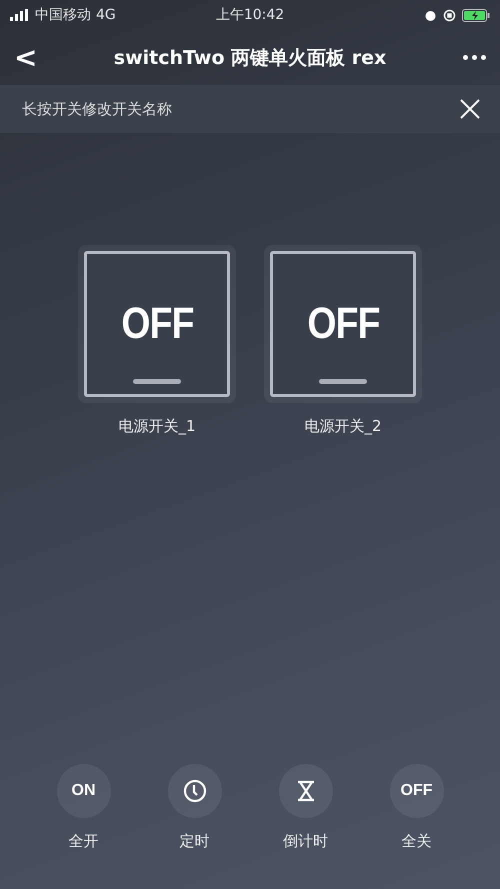 Image resolution: width=500 pixels, height=889 pixels. What do you see at coordinates (417, 841) in the screenshot?
I see `action-label: 全关` at bounding box center [417, 841].